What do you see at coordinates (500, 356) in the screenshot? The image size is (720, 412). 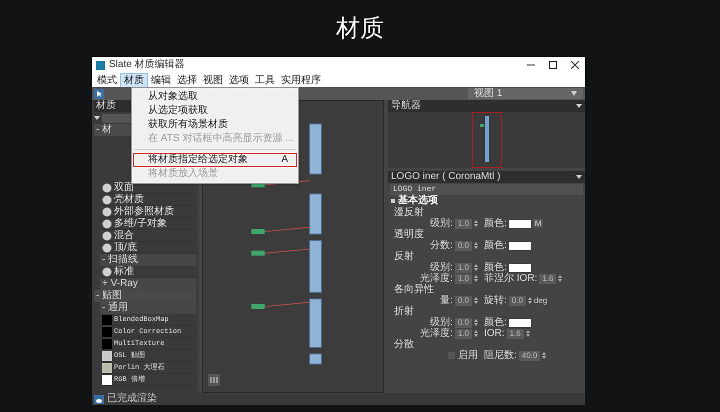 I see `param-label: 阻尼数:` at bounding box center [500, 356].